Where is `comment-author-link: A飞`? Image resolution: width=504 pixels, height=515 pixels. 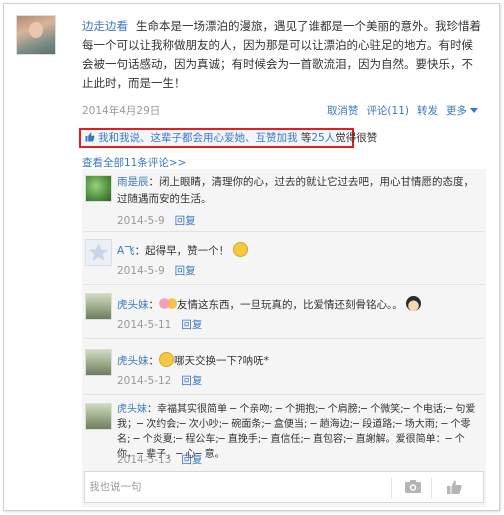
comment-author-link: A飞 is located at coordinates (126, 251).